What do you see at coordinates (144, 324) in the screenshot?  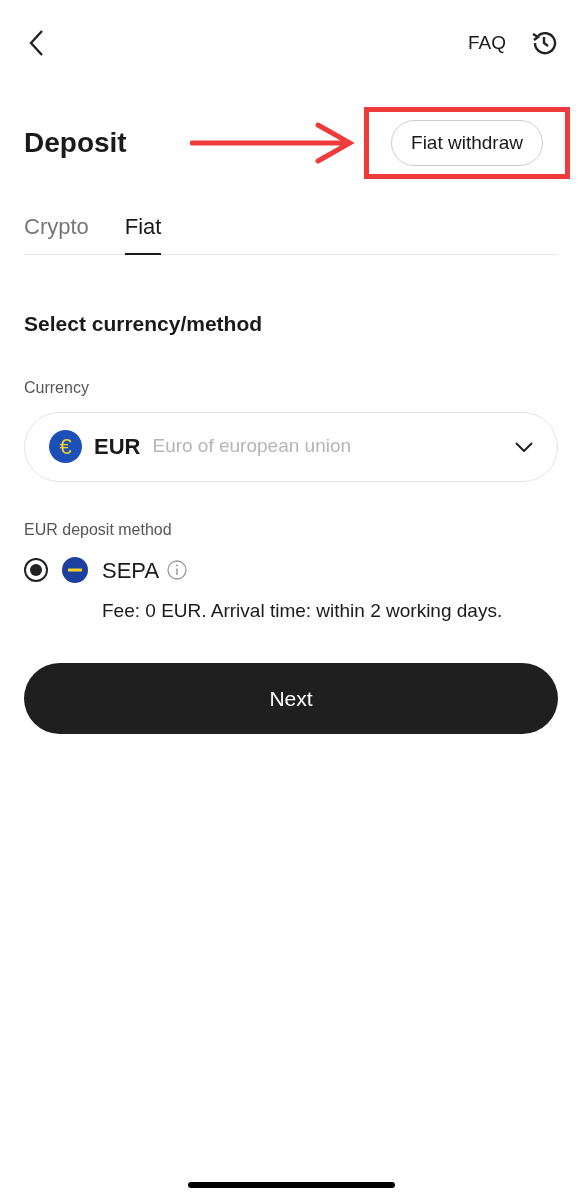 I see `section-title: Select currency/method` at bounding box center [144, 324].